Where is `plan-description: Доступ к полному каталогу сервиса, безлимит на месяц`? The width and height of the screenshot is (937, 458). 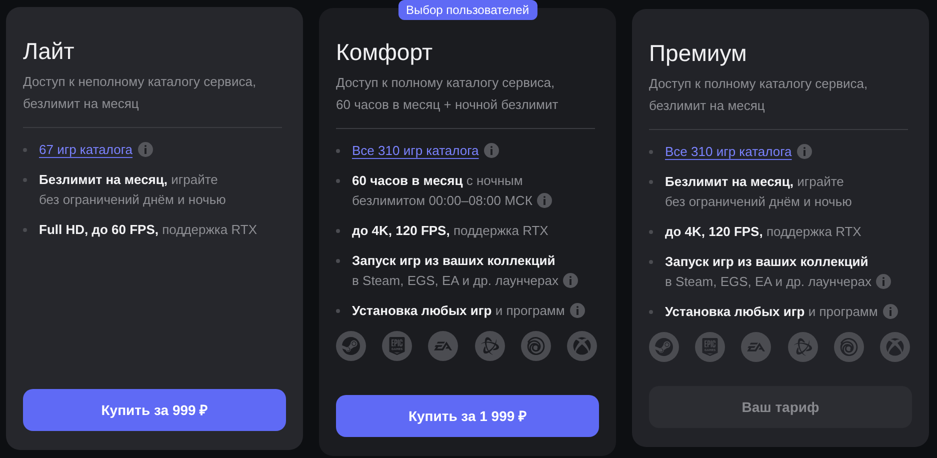
plan-description: Доступ к полному каталогу сервиса, безлимит на месяц is located at coordinates (759, 95).